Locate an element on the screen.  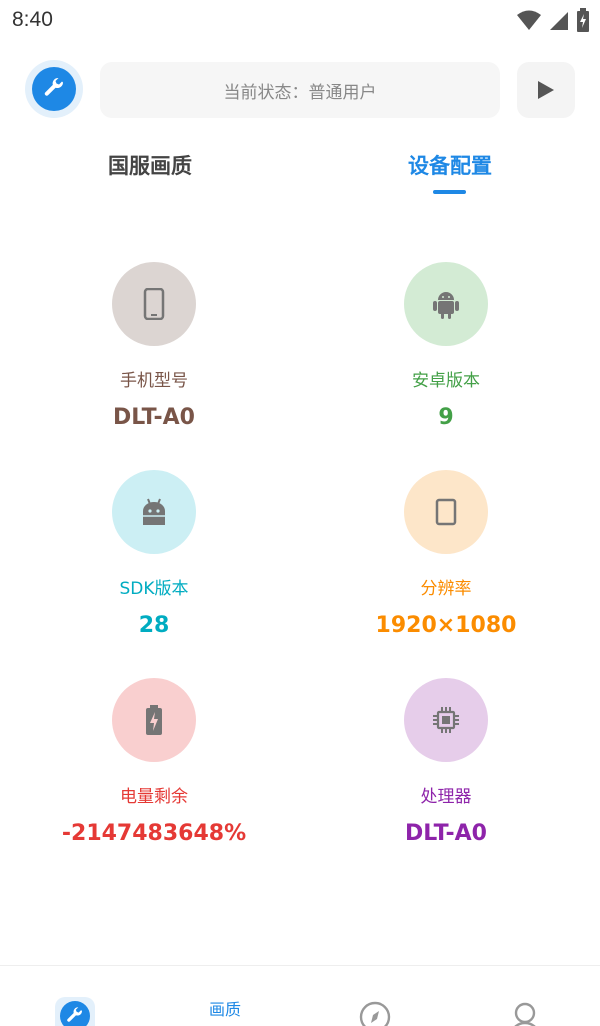
user-status-field: 当前状态：普通用户 is located at coordinates (300, 90).